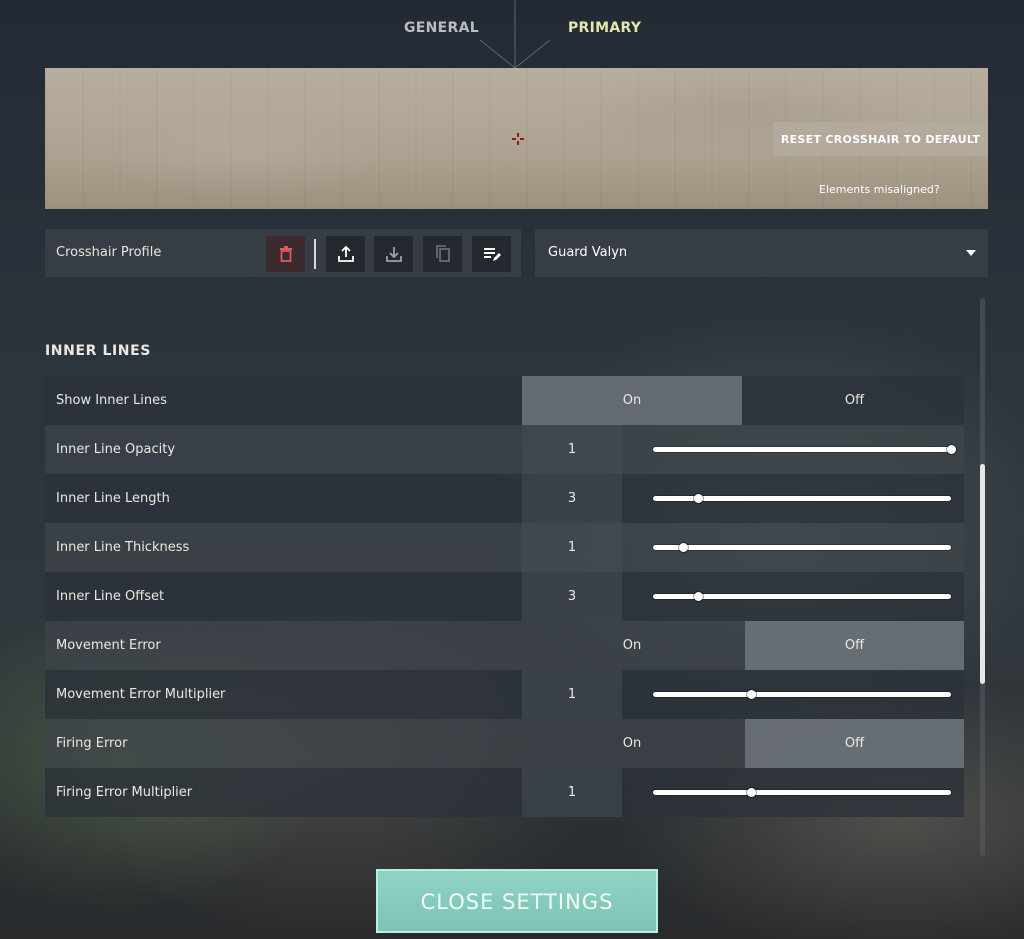  Describe the element at coordinates (517, 901) in the screenshot. I see `close-settings-button: CLOSE SETTINGS` at that location.